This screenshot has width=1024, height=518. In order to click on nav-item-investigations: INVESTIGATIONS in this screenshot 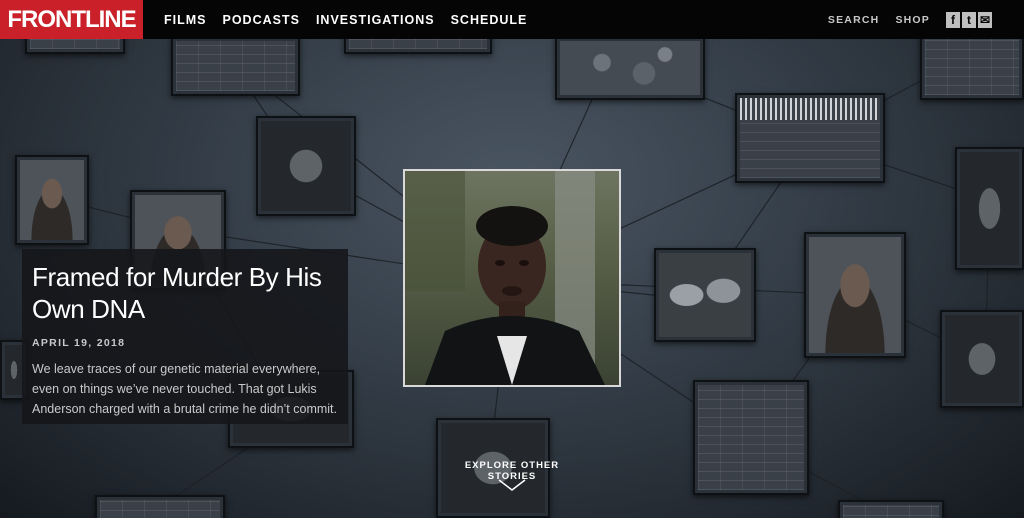, I will do `click(375, 20)`.